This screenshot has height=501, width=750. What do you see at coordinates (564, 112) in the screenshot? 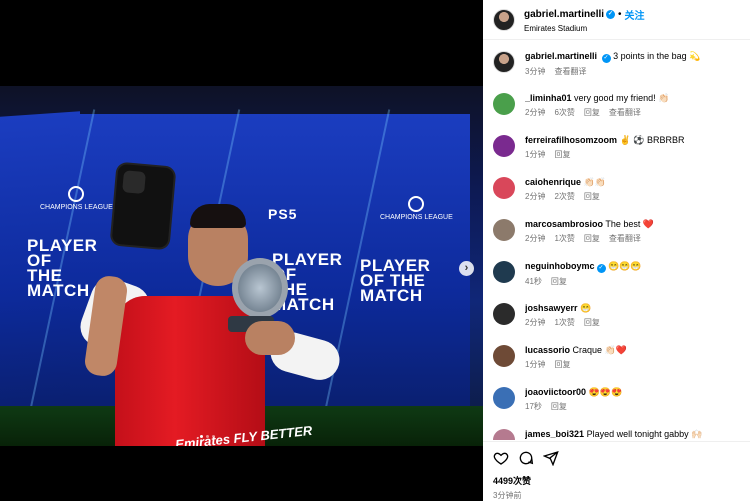
I see `comment-like-count: 6次赞` at bounding box center [564, 112].